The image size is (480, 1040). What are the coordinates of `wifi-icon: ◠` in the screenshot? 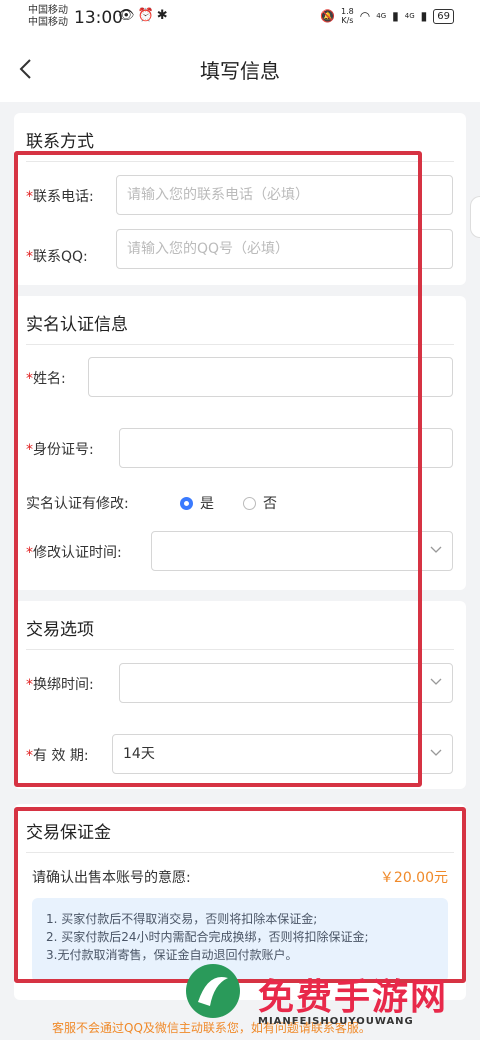 It's located at (365, 16).